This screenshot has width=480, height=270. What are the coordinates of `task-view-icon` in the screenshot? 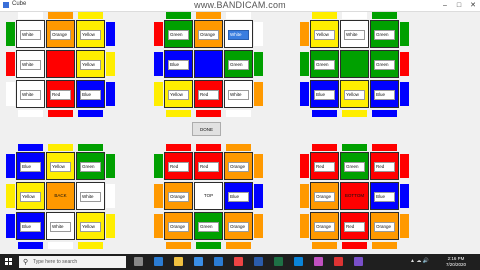 It's located at (138, 261).